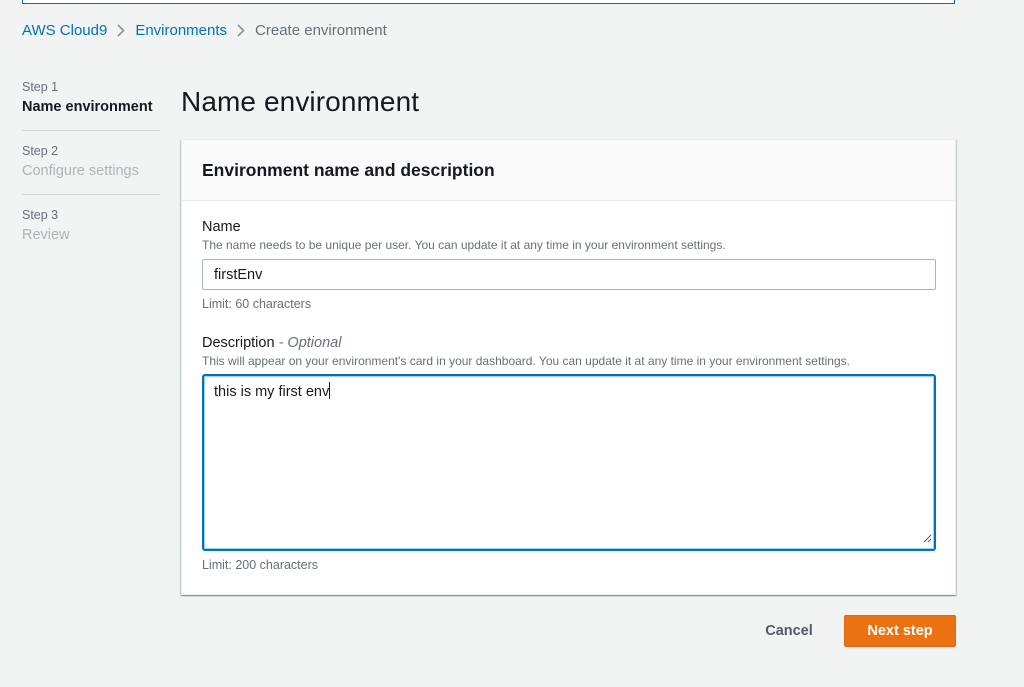  Describe the element at coordinates (46, 235) in the screenshot. I see `step-title: Review` at that location.